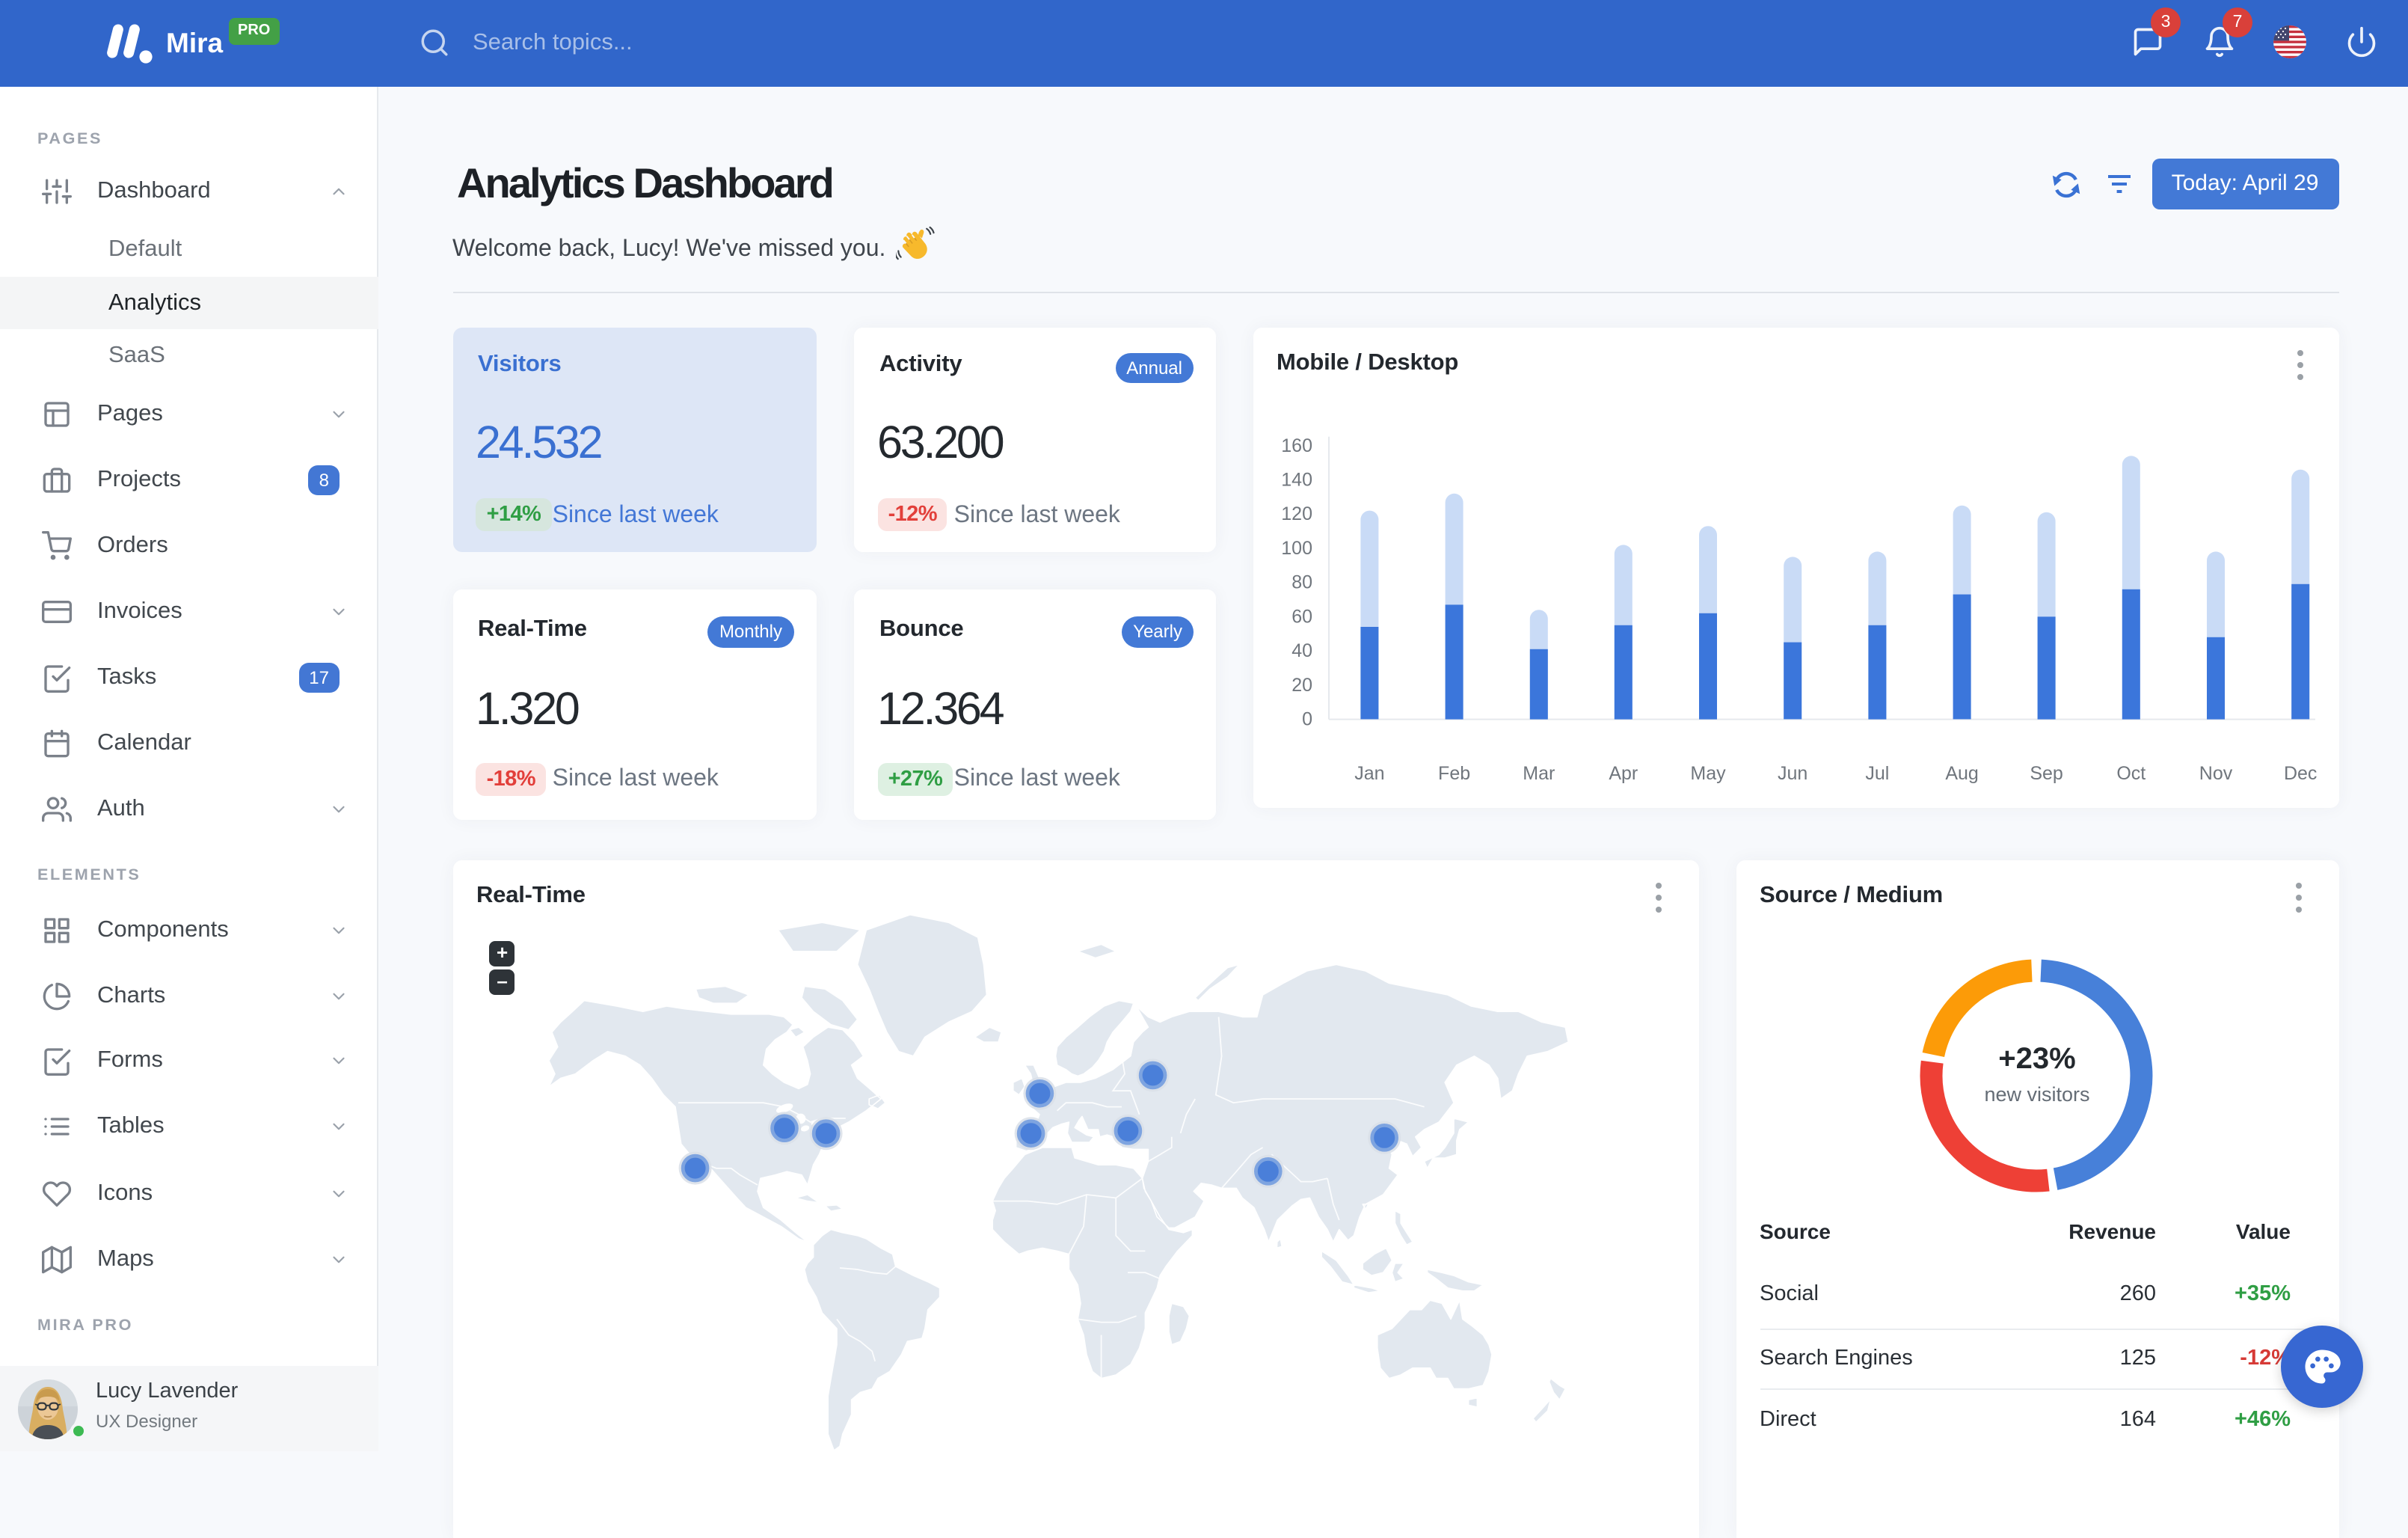 The height and width of the screenshot is (1538, 2408). What do you see at coordinates (1306, 718) in the screenshot?
I see `svg-text: 0` at bounding box center [1306, 718].